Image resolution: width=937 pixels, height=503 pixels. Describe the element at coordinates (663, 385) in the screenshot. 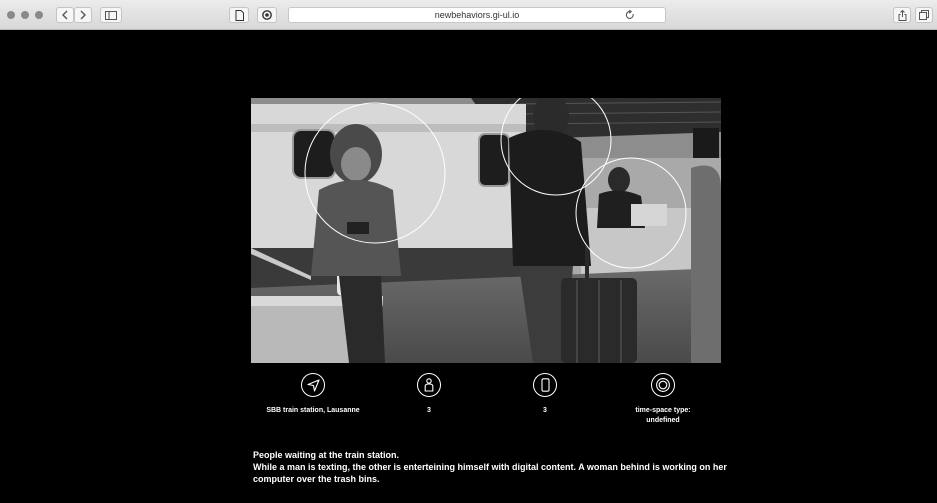

I see `target-icon` at that location.